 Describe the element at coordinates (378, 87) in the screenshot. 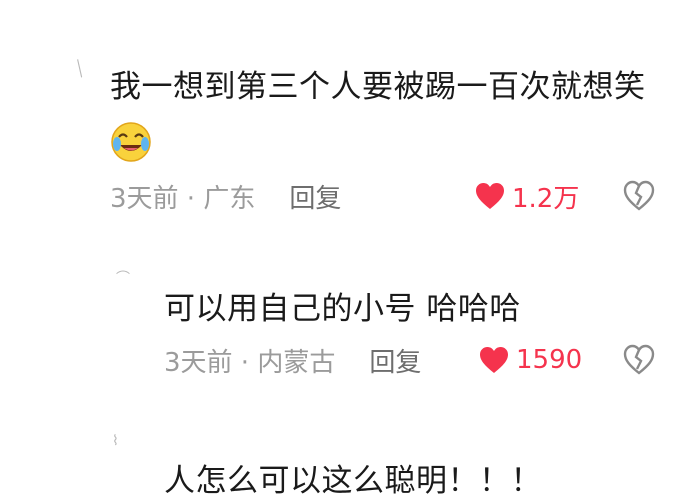

I see `comment-text: 我一想到第三个人要被踢一百次就想笑` at that location.